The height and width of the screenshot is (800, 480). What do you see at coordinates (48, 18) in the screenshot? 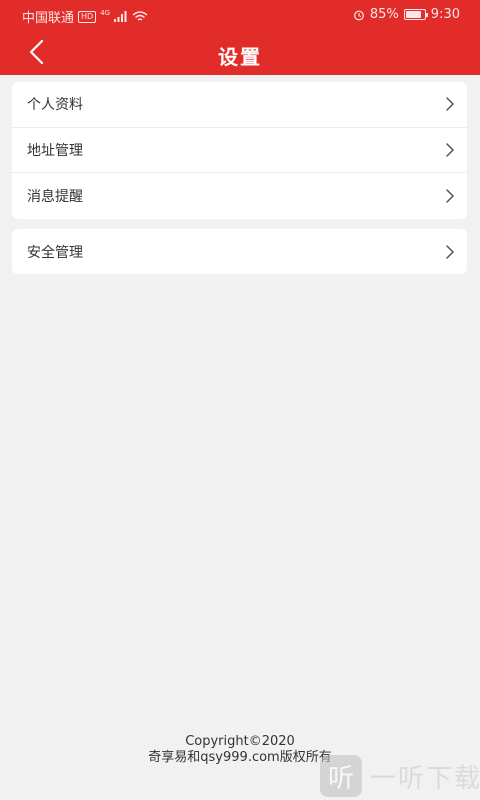
I see `carrier-name: 中国联通` at bounding box center [48, 18].